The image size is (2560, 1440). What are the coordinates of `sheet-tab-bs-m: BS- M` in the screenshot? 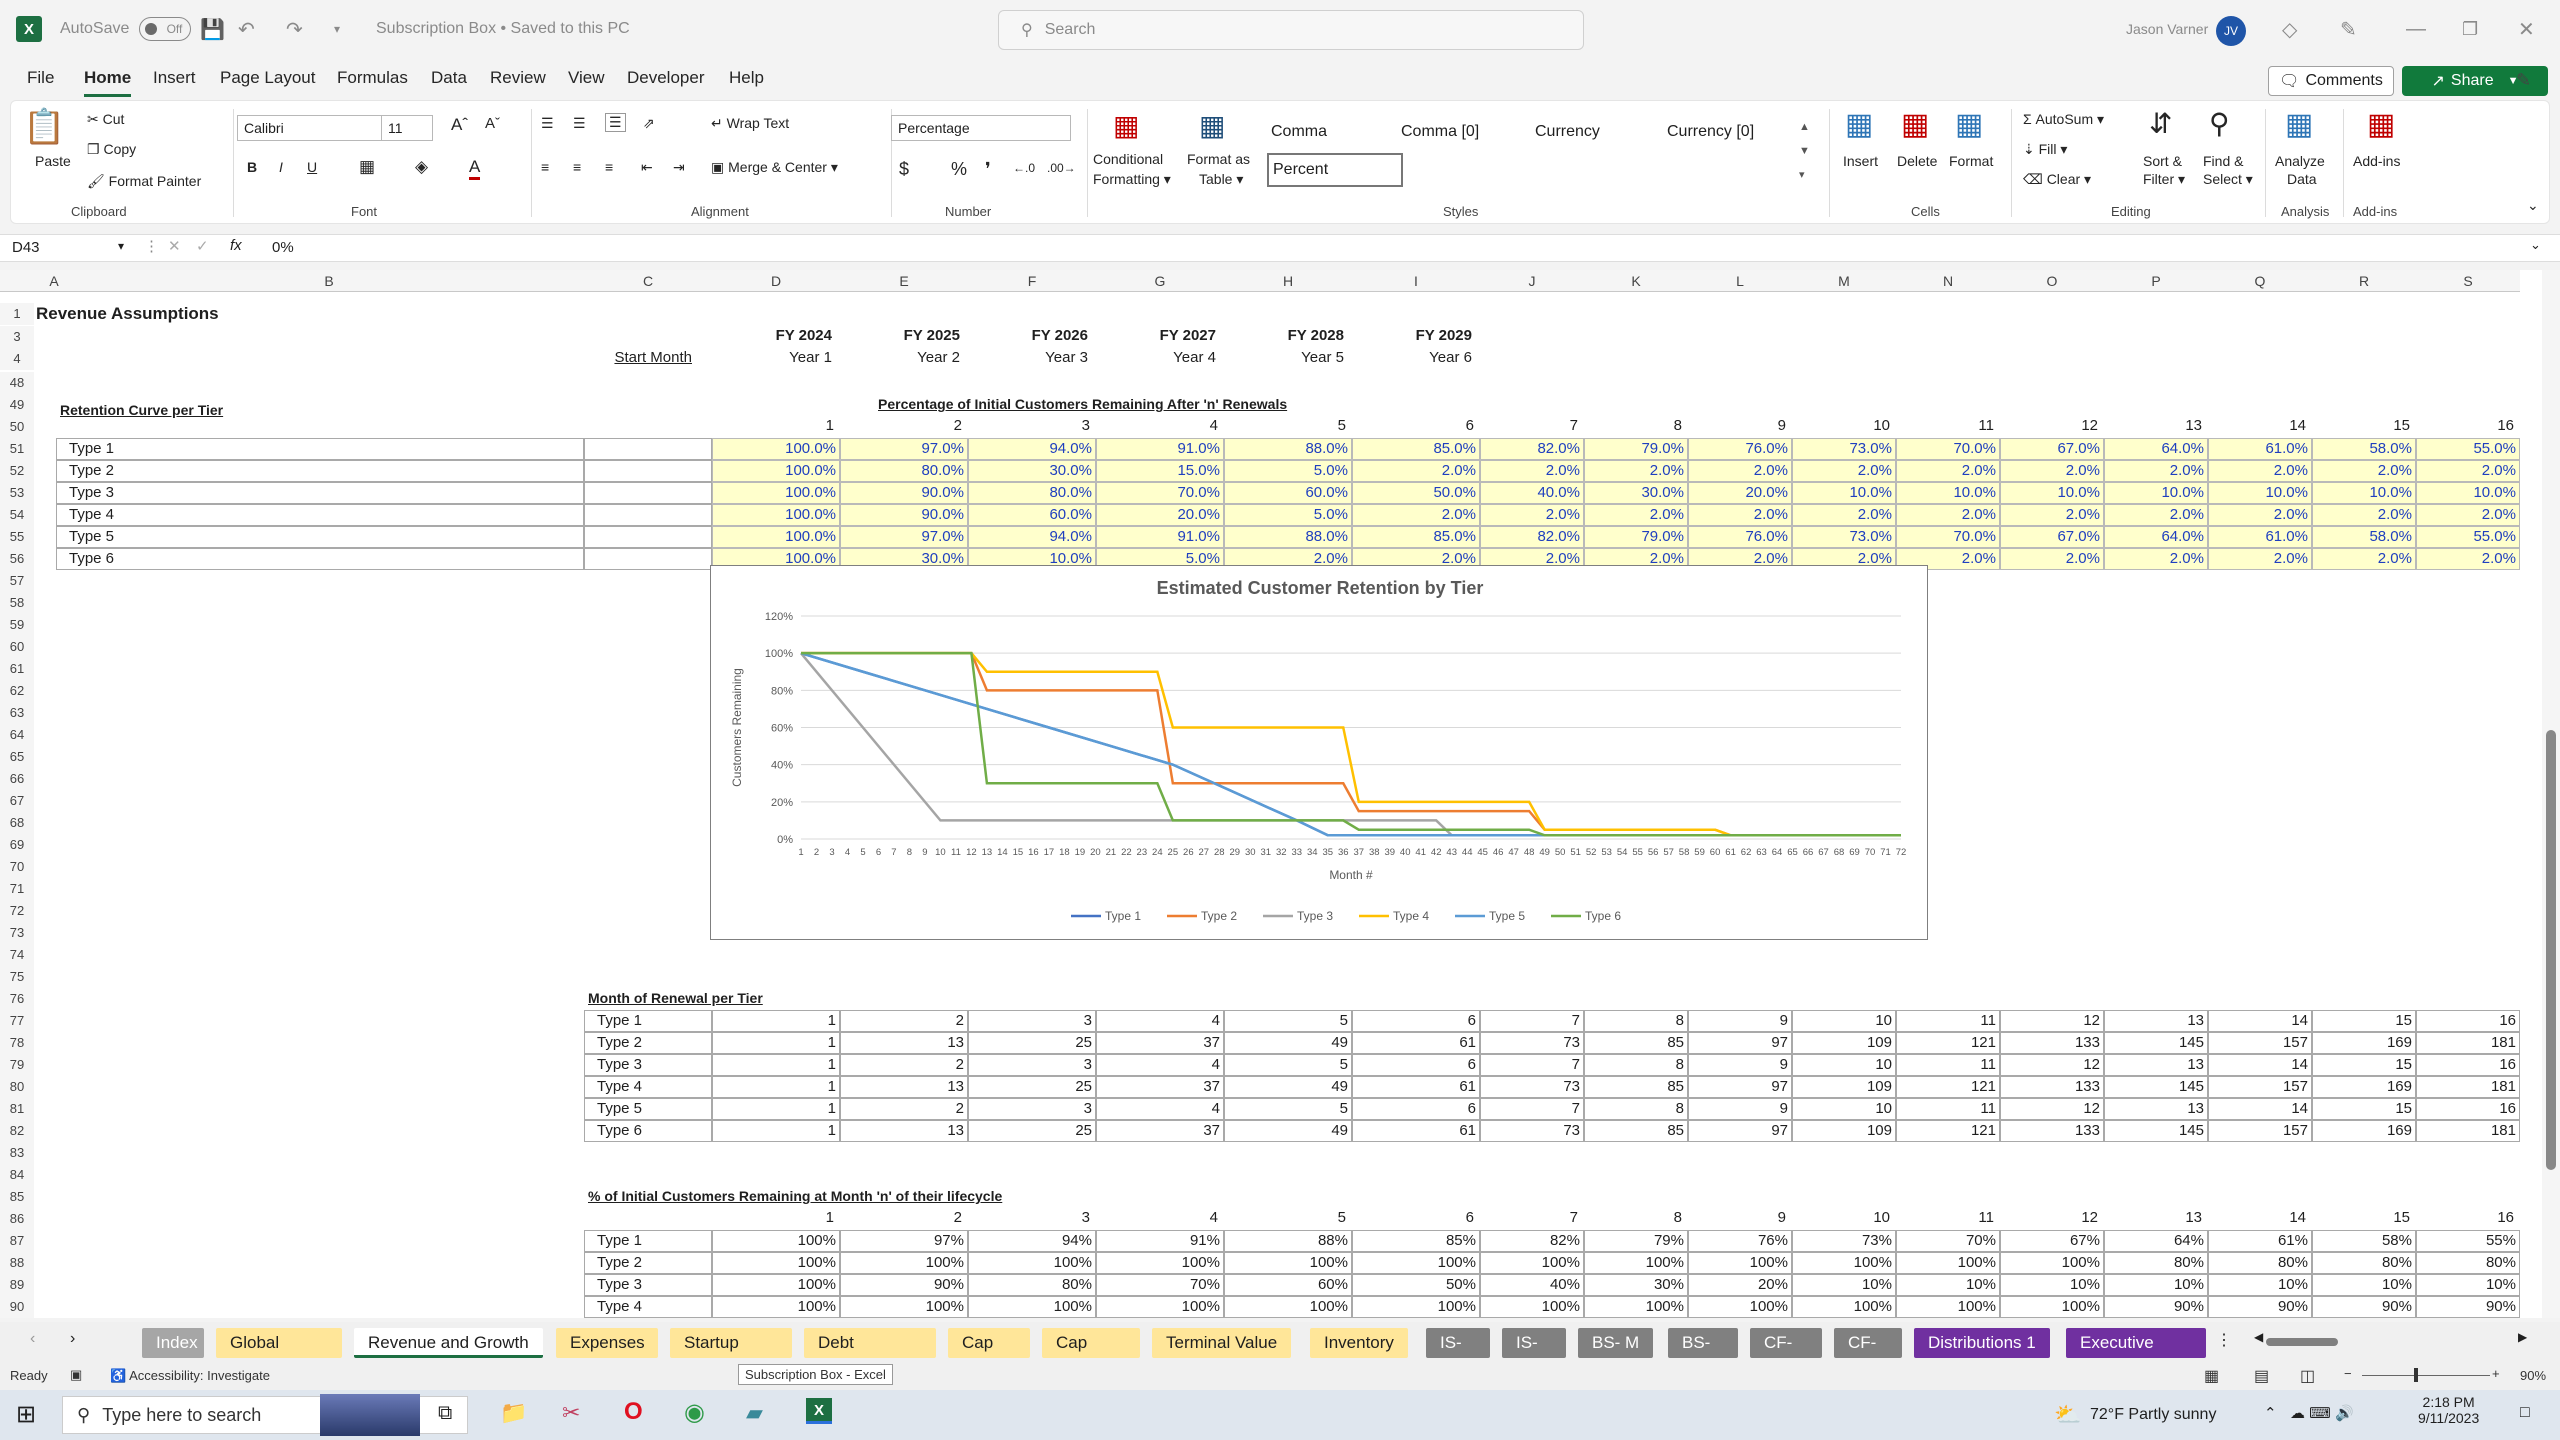 It's located at (1616, 1343).